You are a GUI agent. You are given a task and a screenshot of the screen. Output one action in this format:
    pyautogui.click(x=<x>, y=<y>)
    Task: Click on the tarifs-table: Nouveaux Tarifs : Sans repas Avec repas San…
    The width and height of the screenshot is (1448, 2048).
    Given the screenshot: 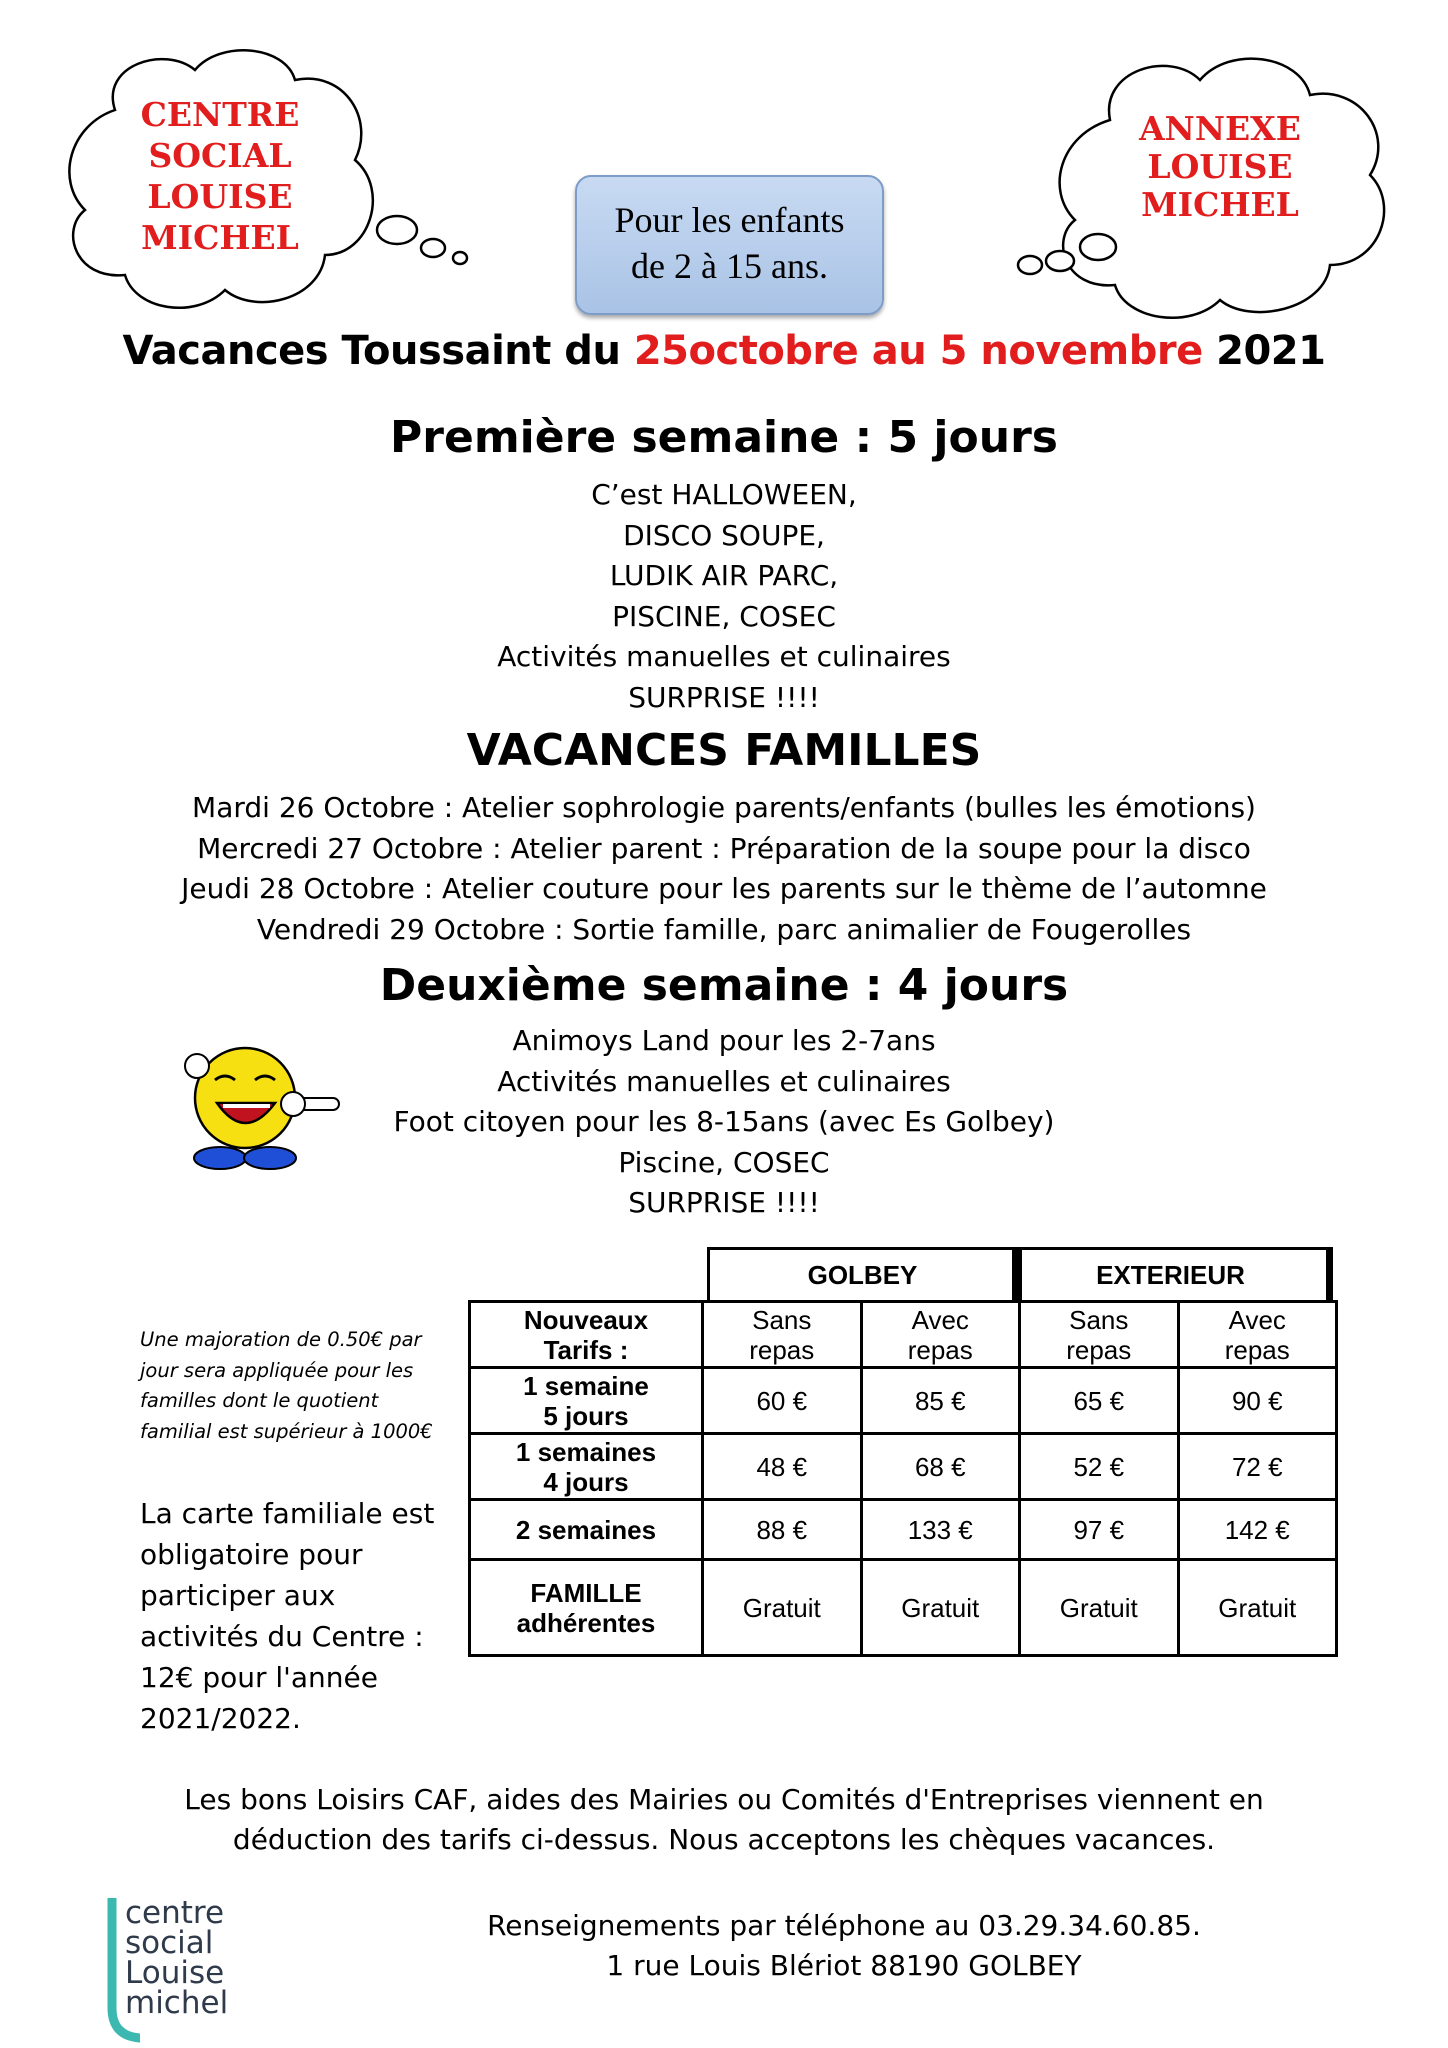 What is the action you would take?
    pyautogui.click(x=903, y=1478)
    